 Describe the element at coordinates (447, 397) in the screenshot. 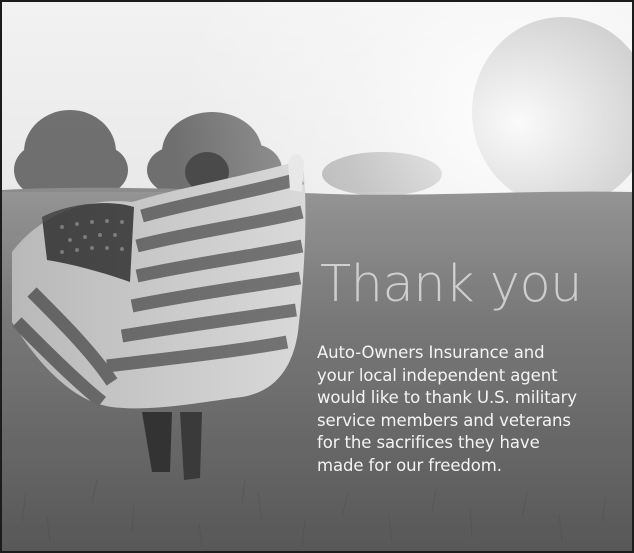

I see `message-line: would like to thank U.S. military` at that location.